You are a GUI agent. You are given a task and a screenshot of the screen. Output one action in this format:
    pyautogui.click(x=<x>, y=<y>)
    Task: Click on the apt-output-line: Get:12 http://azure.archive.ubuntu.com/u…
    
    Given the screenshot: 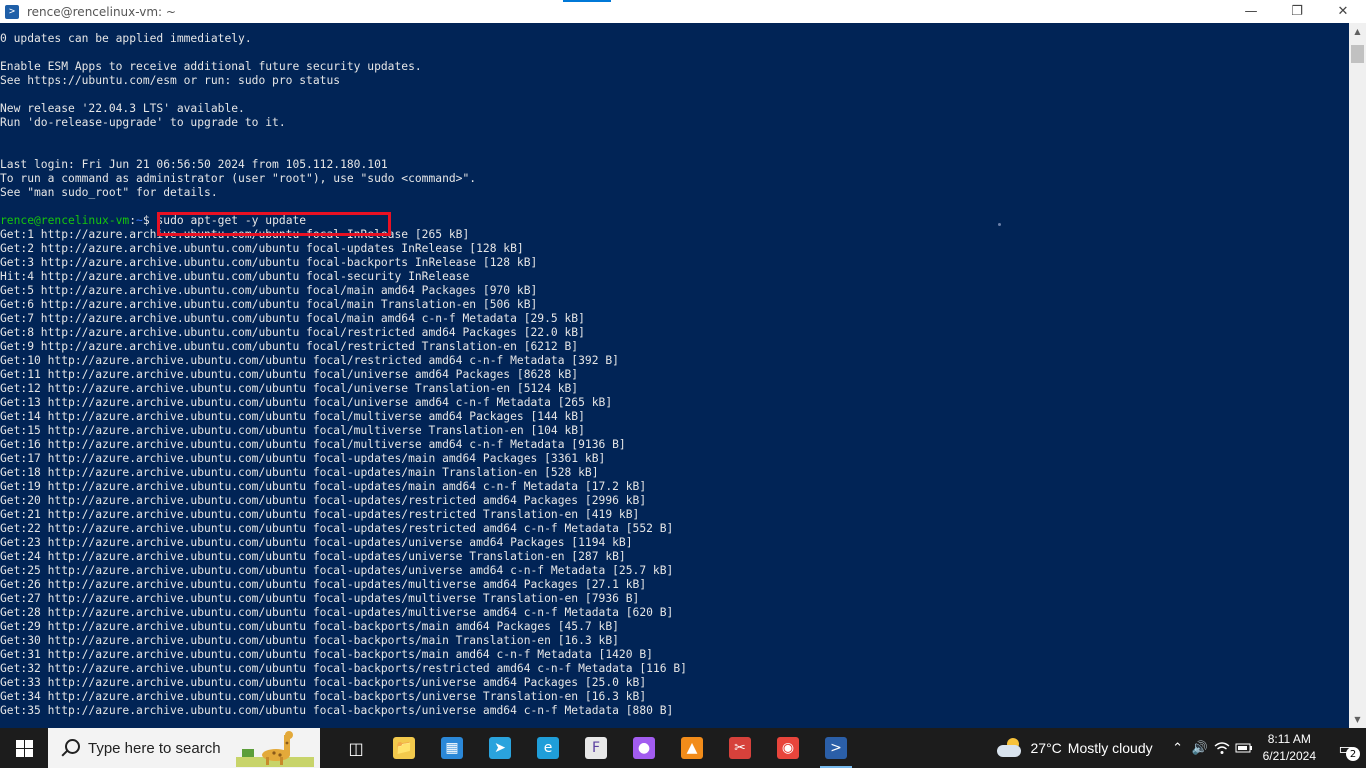 What is the action you would take?
    pyautogui.click(x=289, y=388)
    